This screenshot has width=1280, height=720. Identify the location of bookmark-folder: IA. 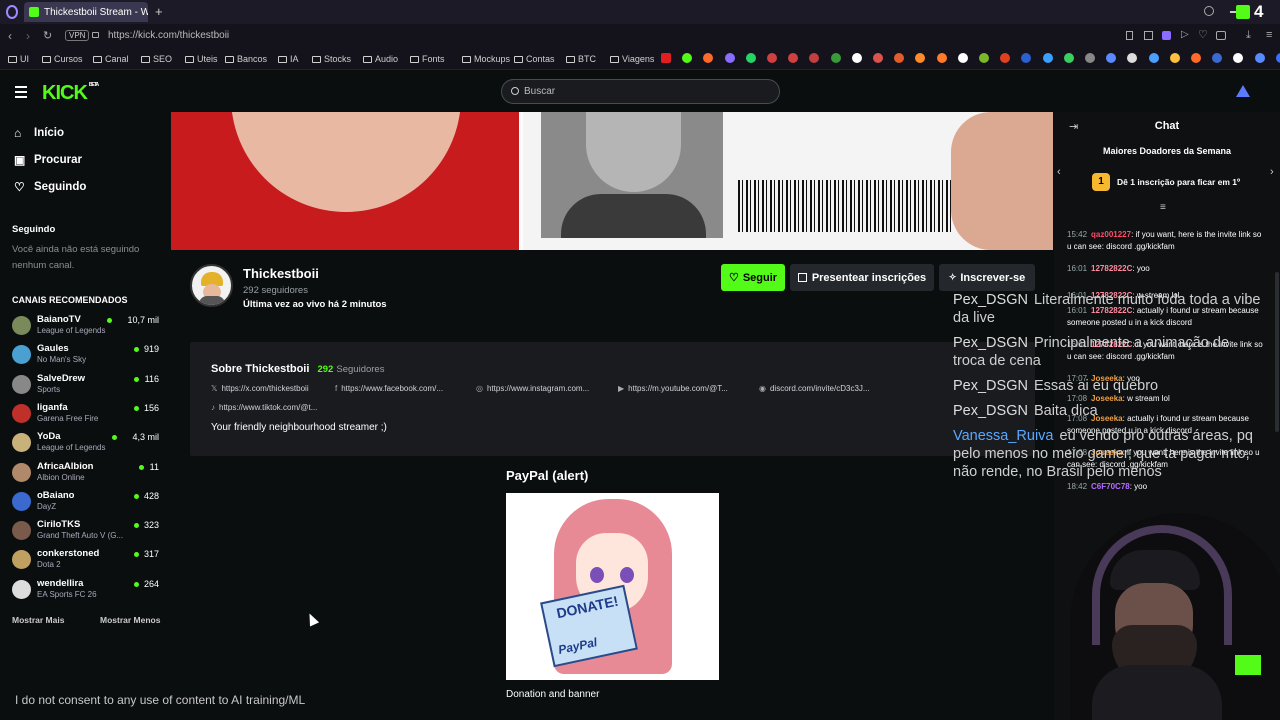
(288, 59).